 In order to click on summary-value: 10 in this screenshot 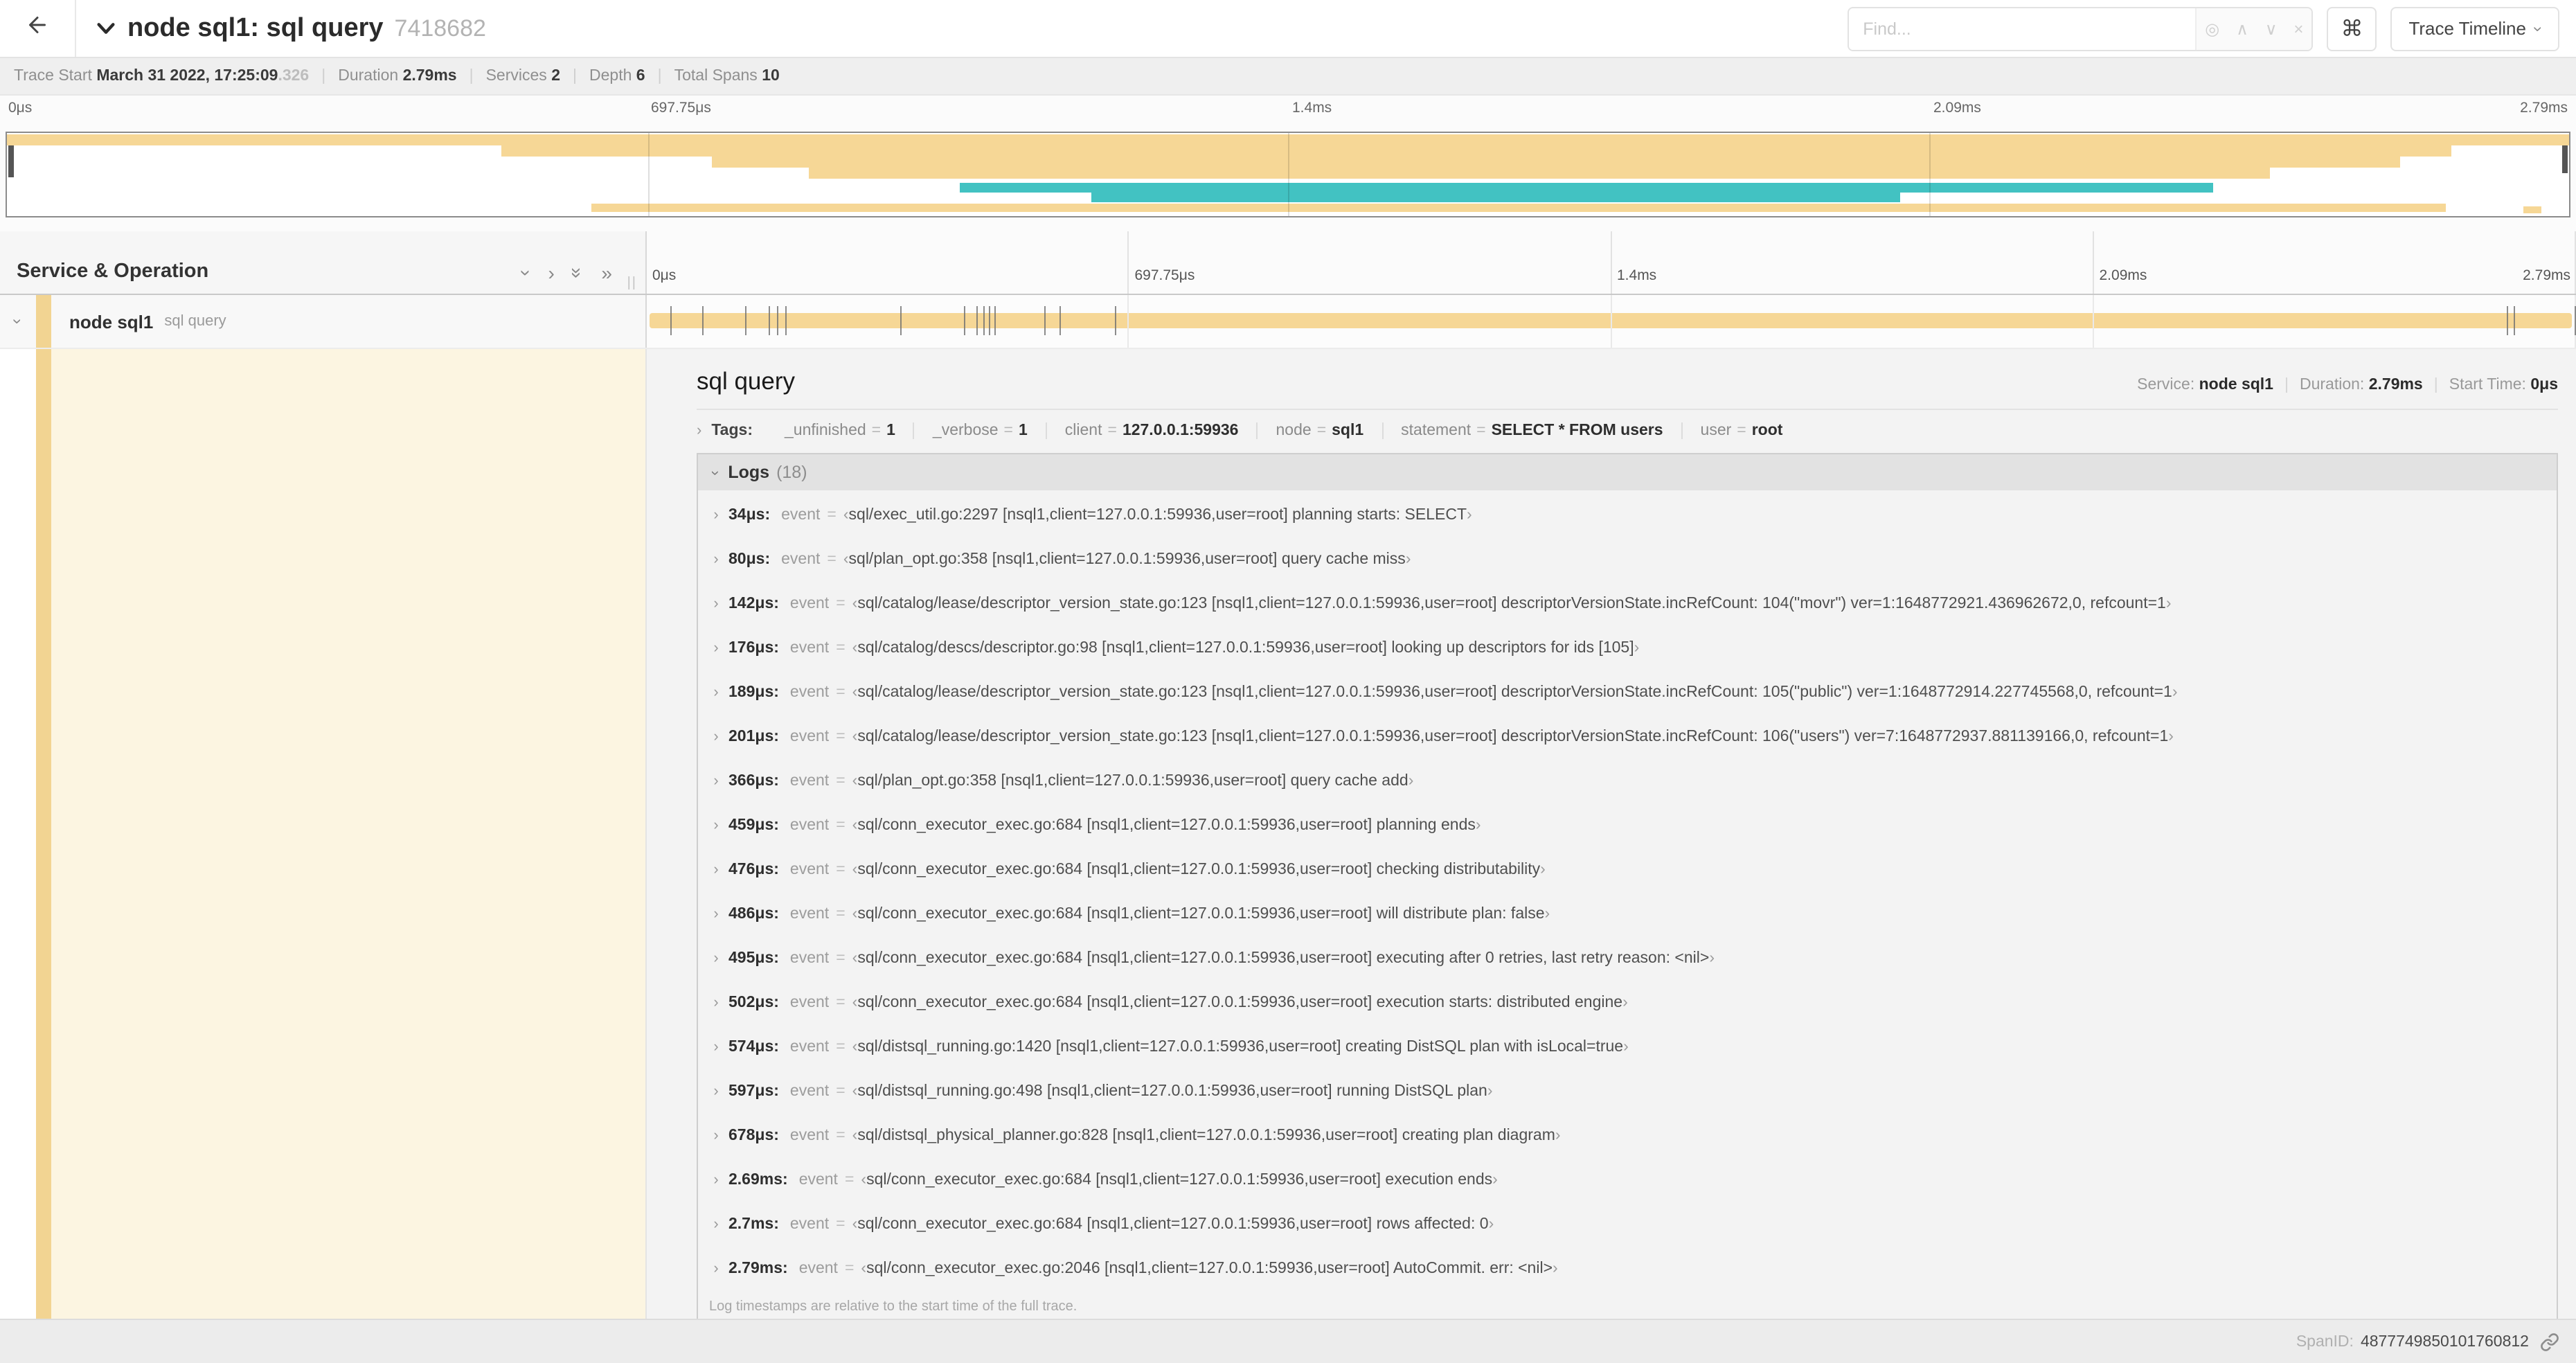, I will do `click(771, 76)`.